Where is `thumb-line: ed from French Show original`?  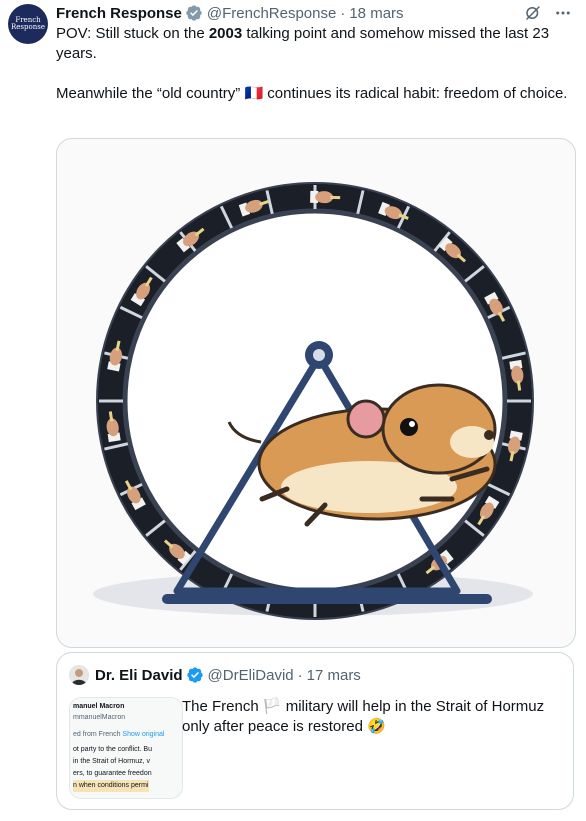 thumb-line: ed from French Show original is located at coordinates (118, 735).